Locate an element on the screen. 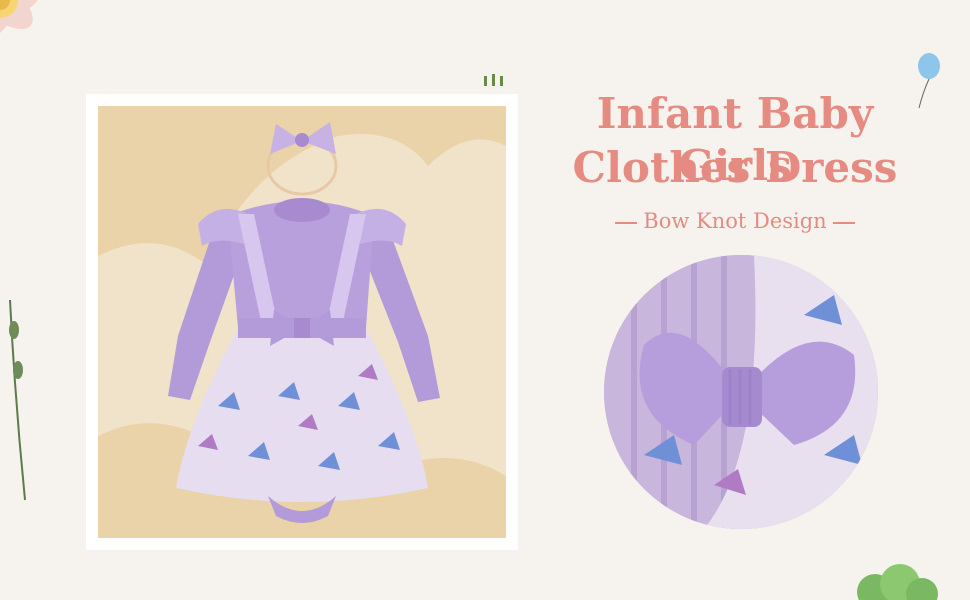 The image size is (970, 600). flower-decoration-icon is located at coordinates (20, 19).